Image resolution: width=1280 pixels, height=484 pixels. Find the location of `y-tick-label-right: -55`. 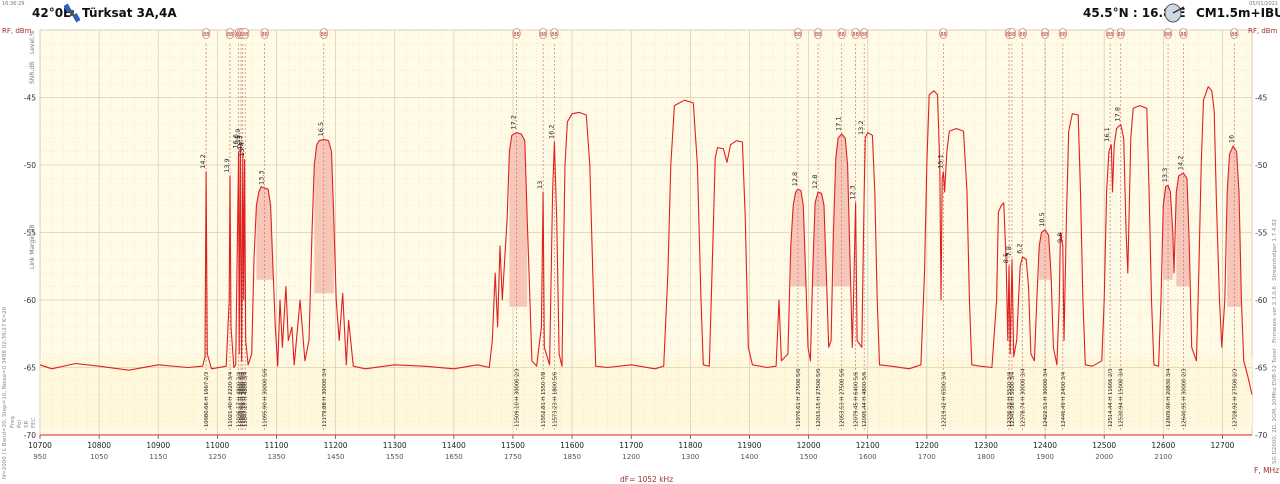

y-tick-label-right: -55 is located at coordinates (1261, 233).